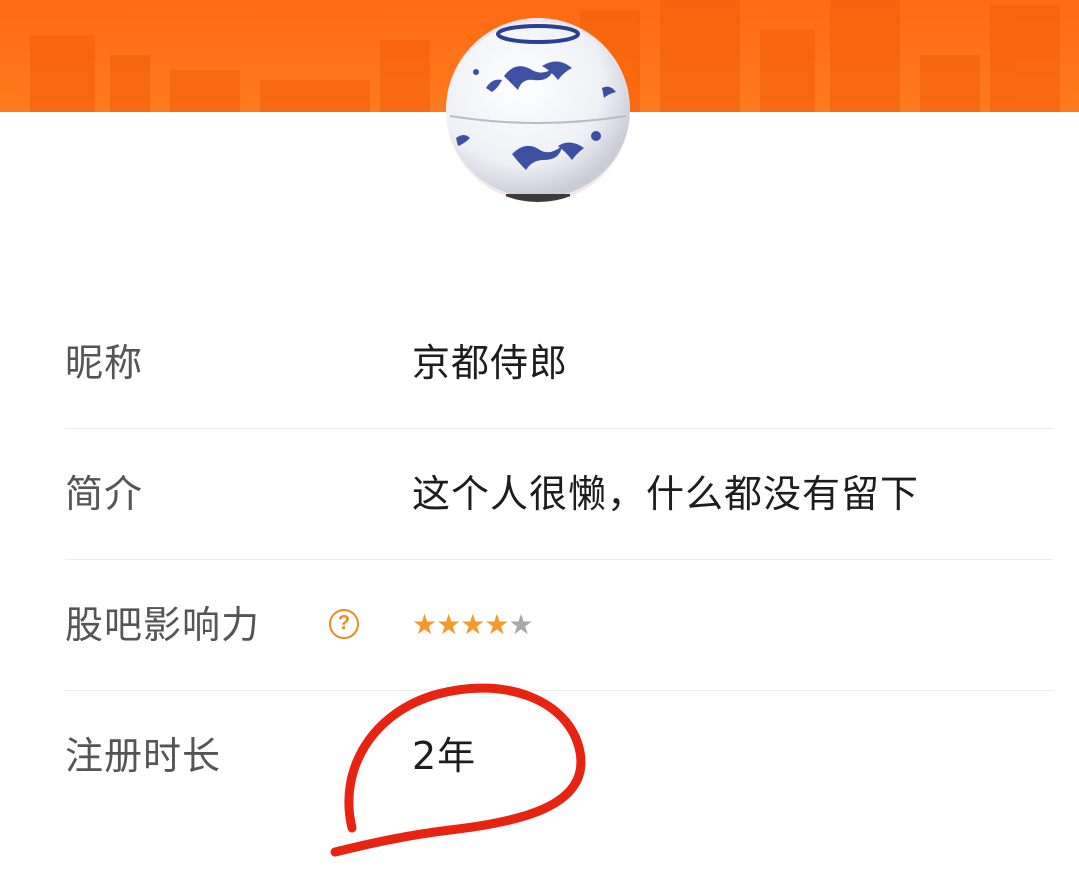 This screenshot has width=1079, height=874. I want to click on user-avatar, so click(538, 110).